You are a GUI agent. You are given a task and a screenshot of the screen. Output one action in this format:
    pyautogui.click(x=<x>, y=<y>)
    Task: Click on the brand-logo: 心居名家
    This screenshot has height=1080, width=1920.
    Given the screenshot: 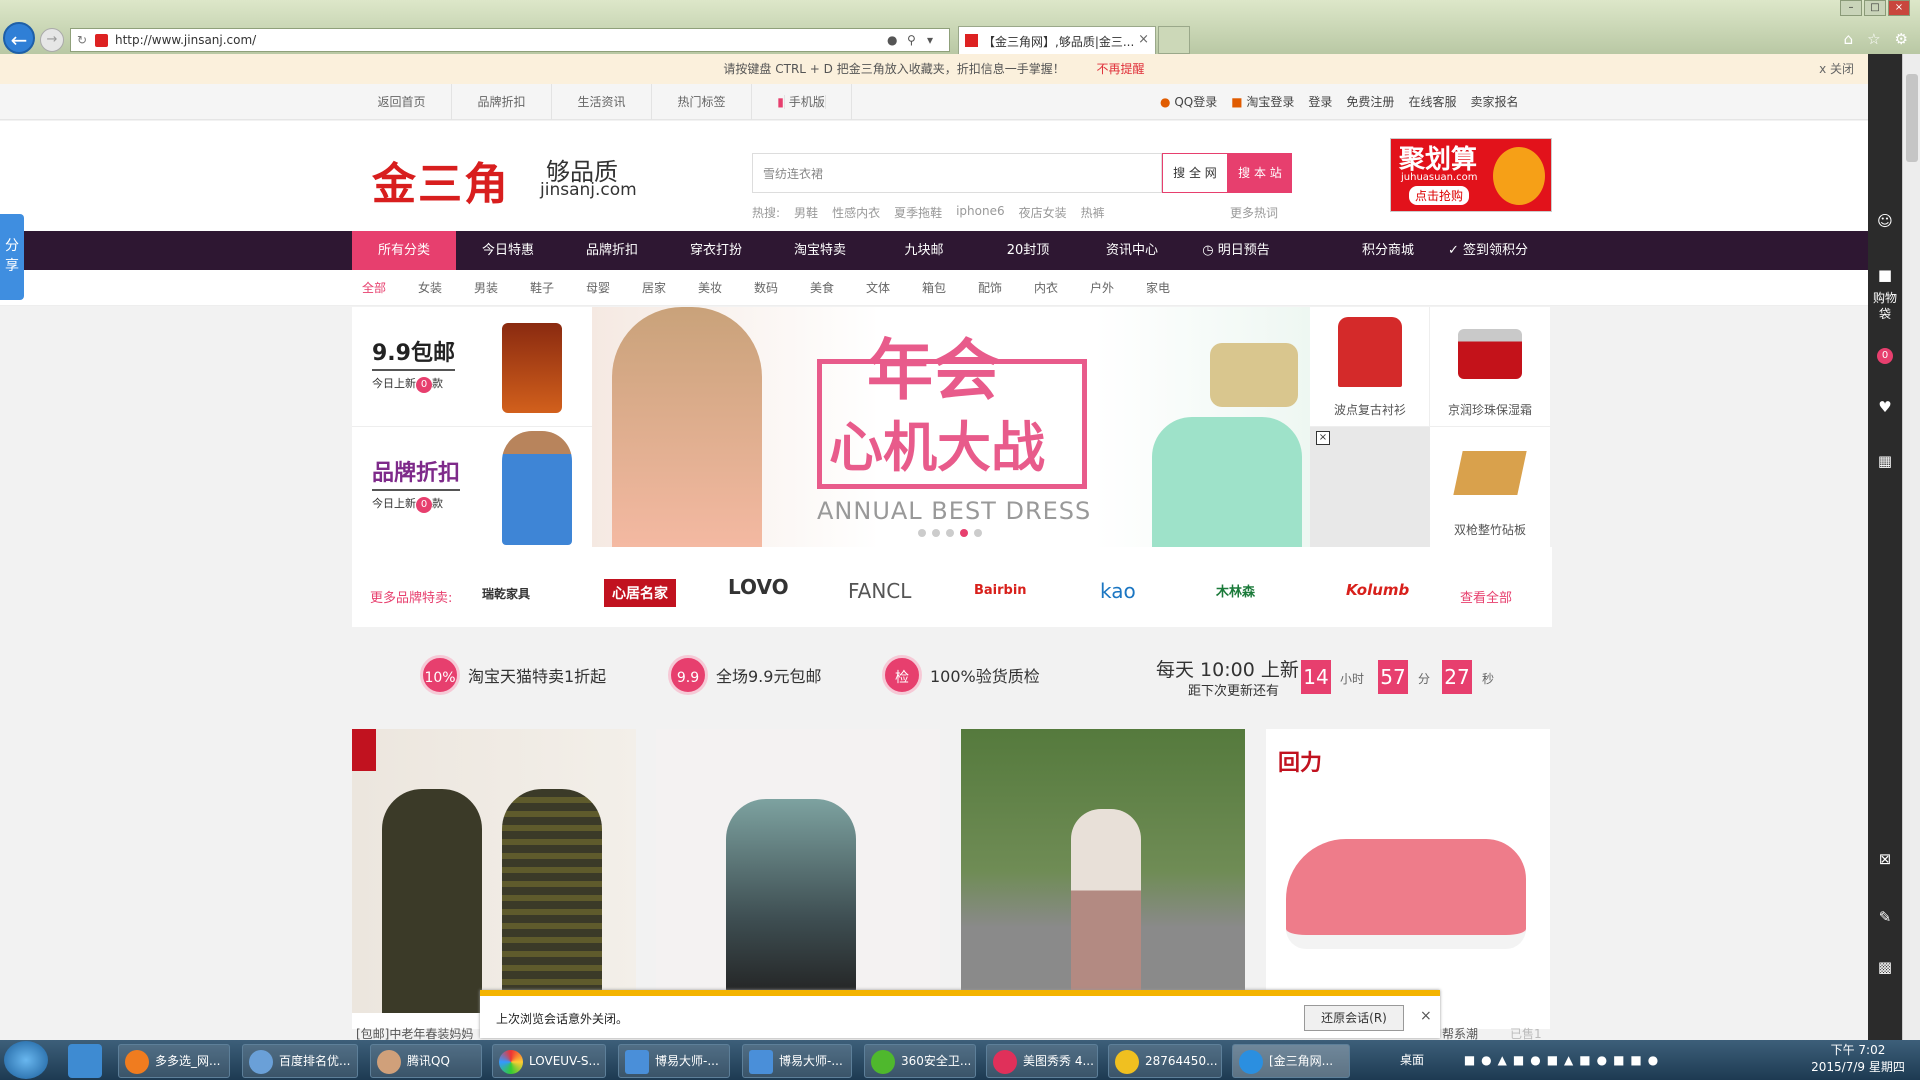 What is the action you would take?
    pyautogui.click(x=640, y=593)
    